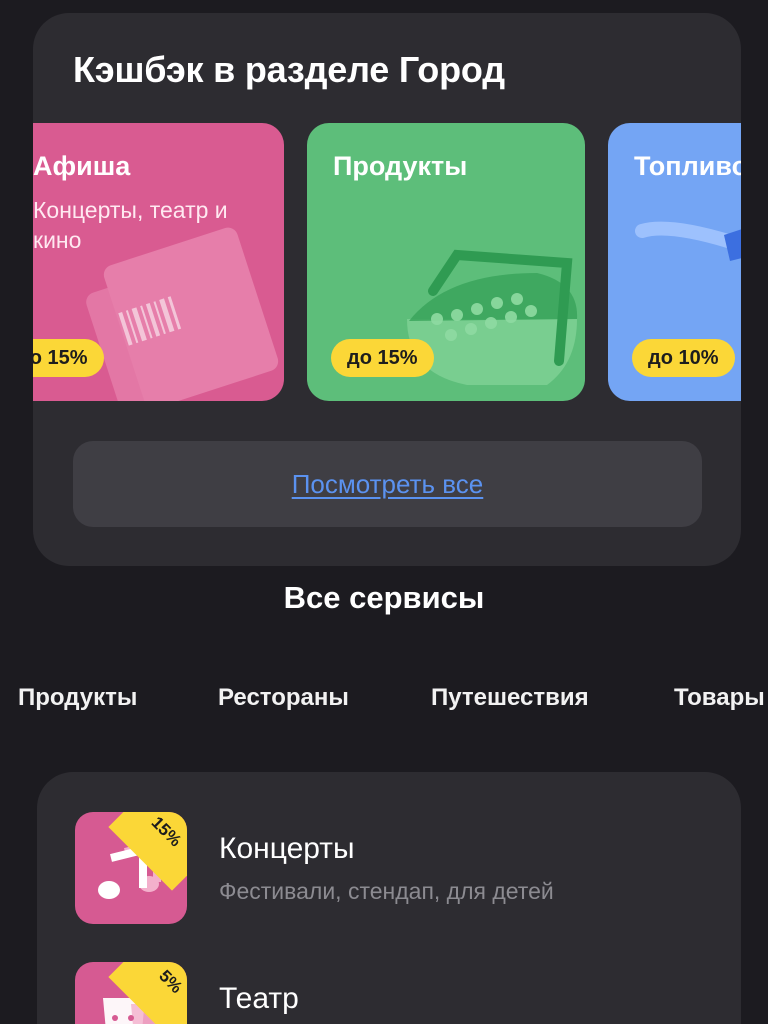  I want to click on services-tabs: Продукты Рестораны Путешествия Товары, so click(384, 702).